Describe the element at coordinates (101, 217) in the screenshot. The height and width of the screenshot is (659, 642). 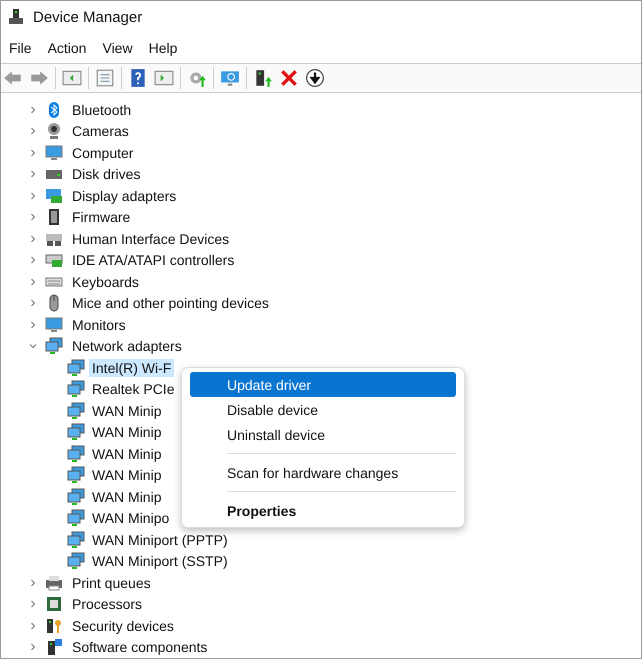
I see `tree-item: Firmware` at that location.